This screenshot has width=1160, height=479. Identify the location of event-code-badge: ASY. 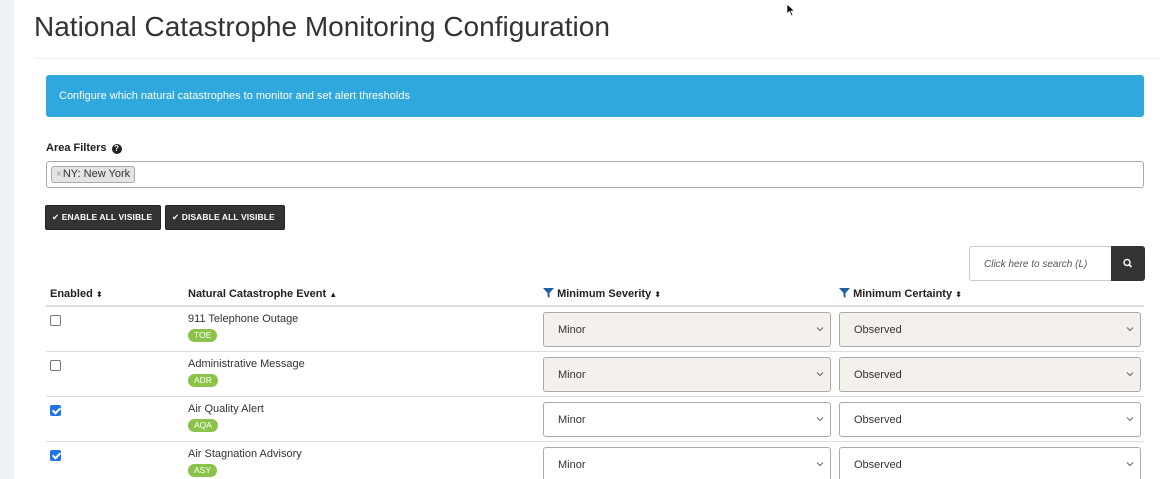
(203, 470).